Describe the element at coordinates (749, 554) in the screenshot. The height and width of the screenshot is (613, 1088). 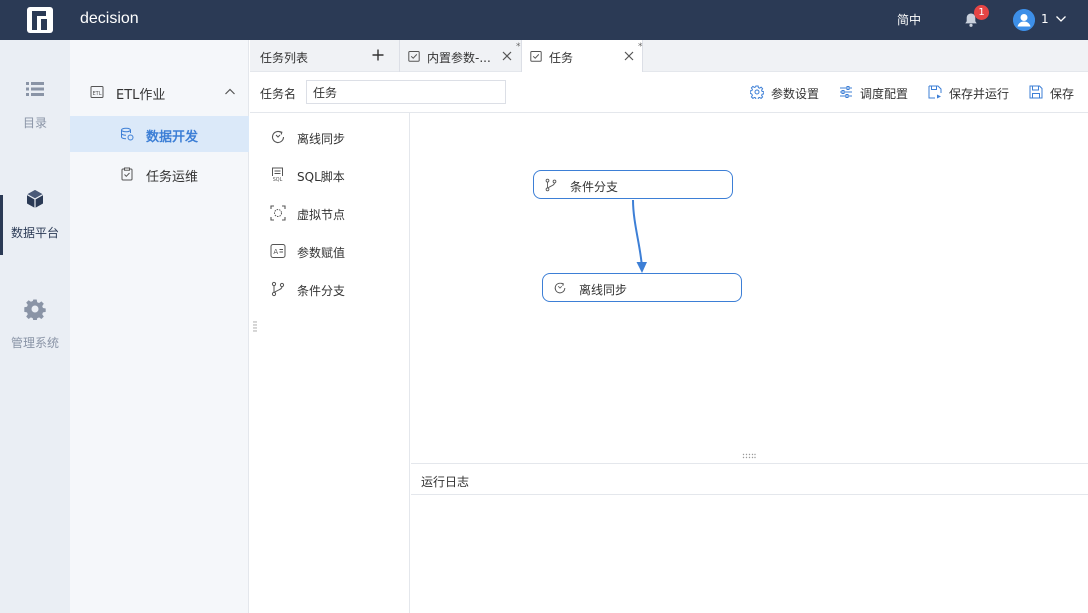
I see `run-log-body` at that location.